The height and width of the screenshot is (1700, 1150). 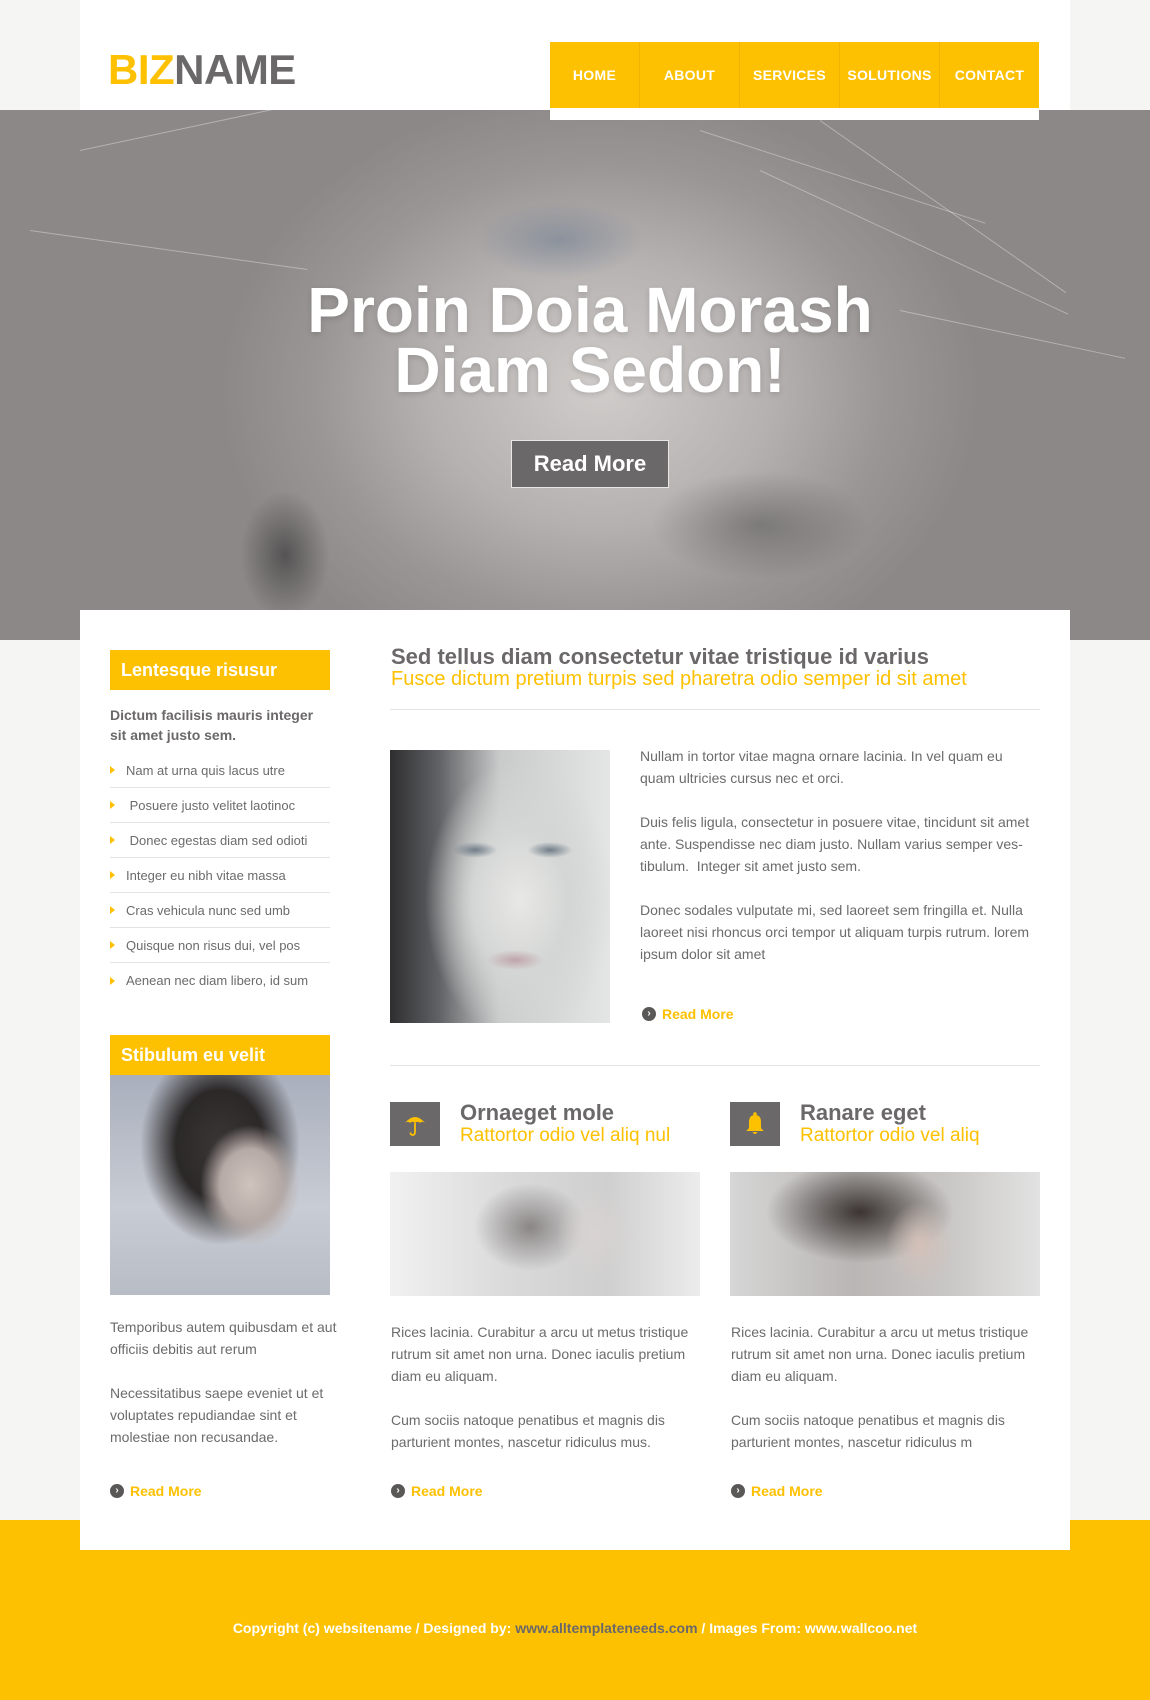 What do you see at coordinates (863, 1112) in the screenshot?
I see `column-title: Ranare eget` at bounding box center [863, 1112].